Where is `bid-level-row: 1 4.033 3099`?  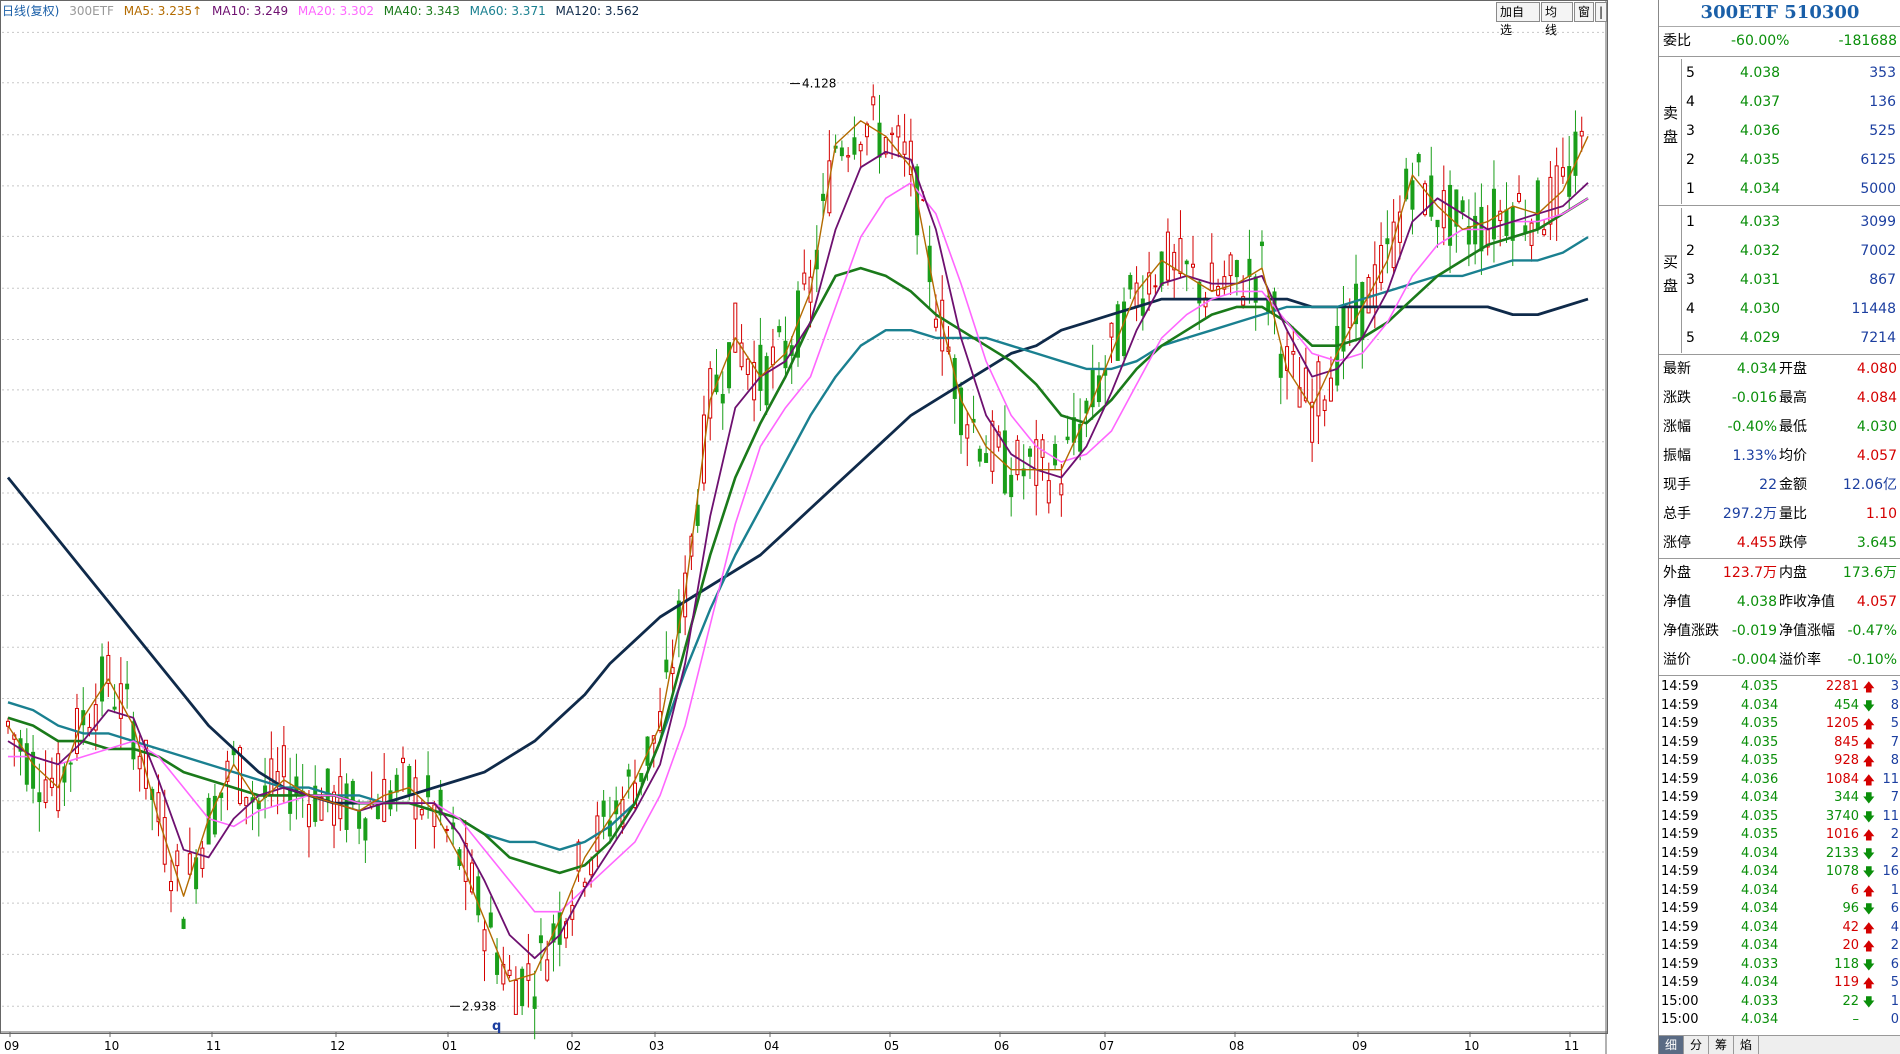
bid-level-row: 1 4.033 3099 is located at coordinates (1790, 222).